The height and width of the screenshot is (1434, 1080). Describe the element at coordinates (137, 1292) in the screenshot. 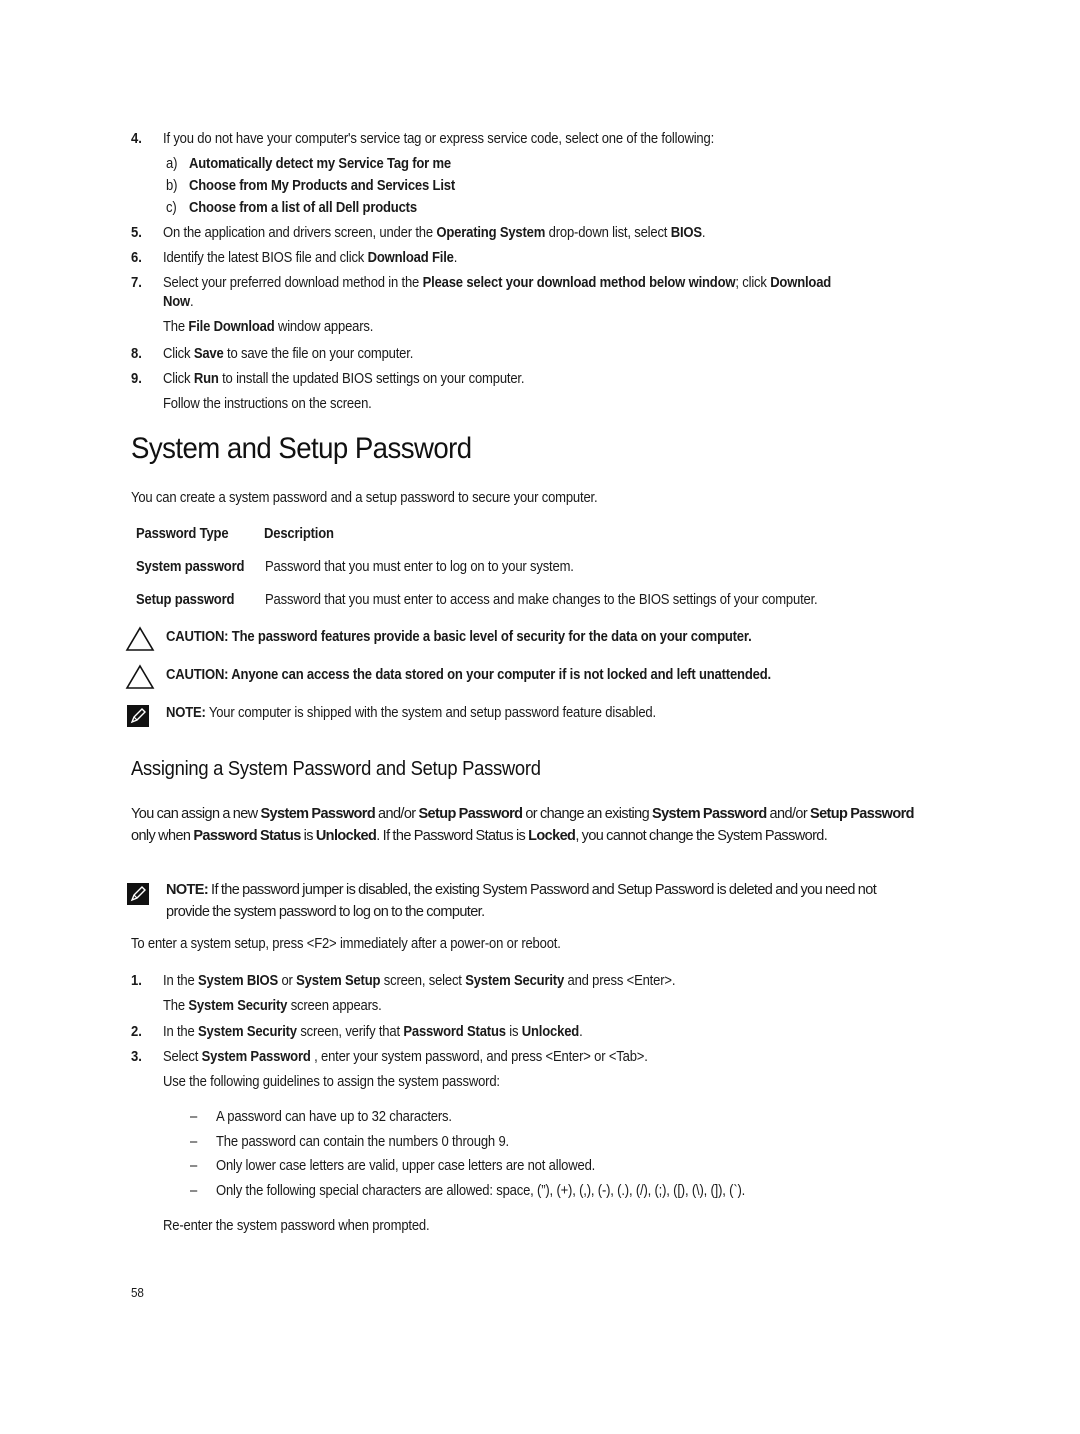

I see `page-number: 58` at that location.